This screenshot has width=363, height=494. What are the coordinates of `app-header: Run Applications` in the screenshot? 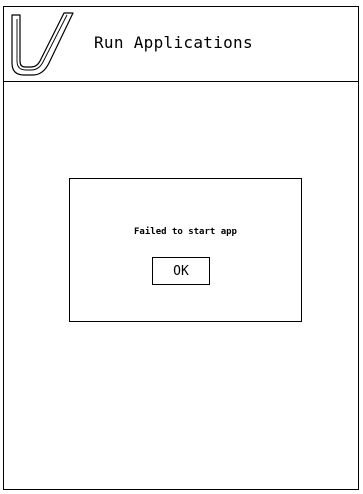 It's located at (181, 44).